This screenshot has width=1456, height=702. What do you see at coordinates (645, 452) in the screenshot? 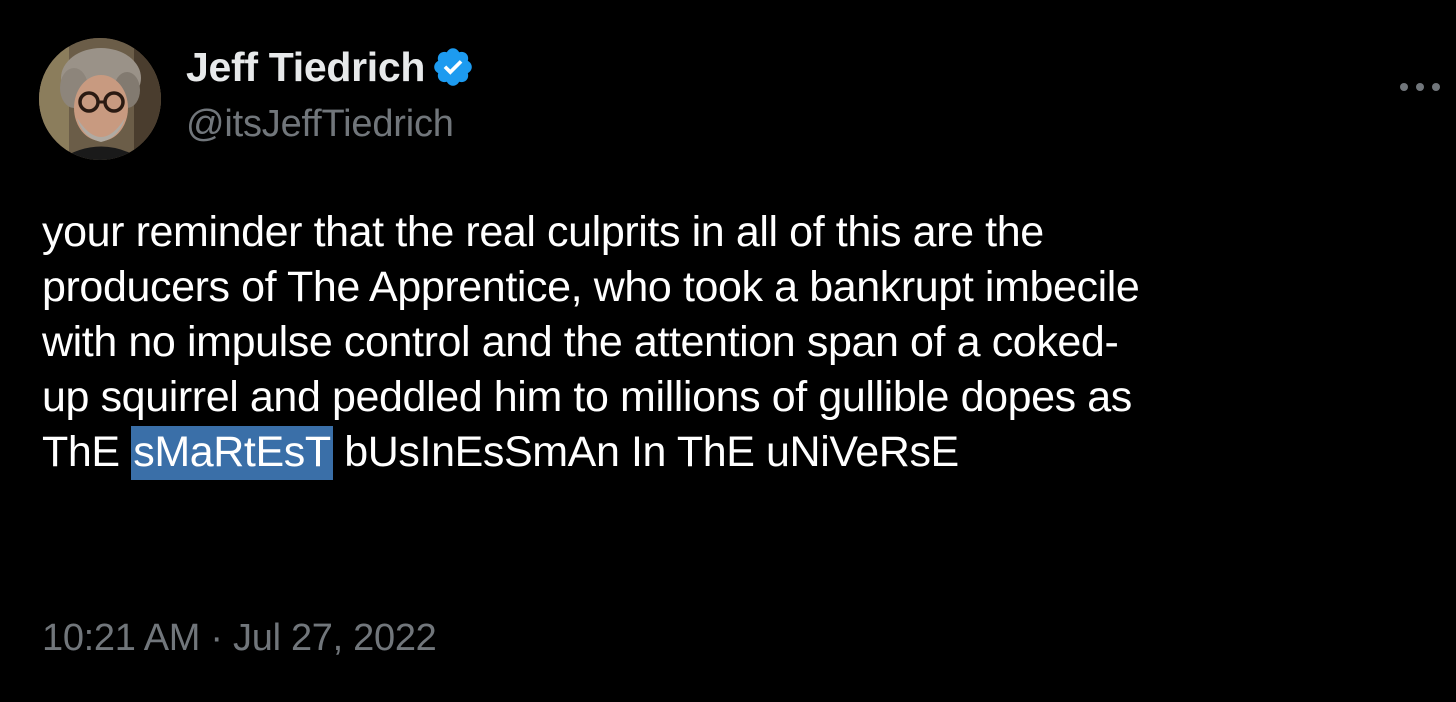
I see `tweet-text-after-highlight: bUsInEsSmAn In ThE uNiVeRsE` at bounding box center [645, 452].